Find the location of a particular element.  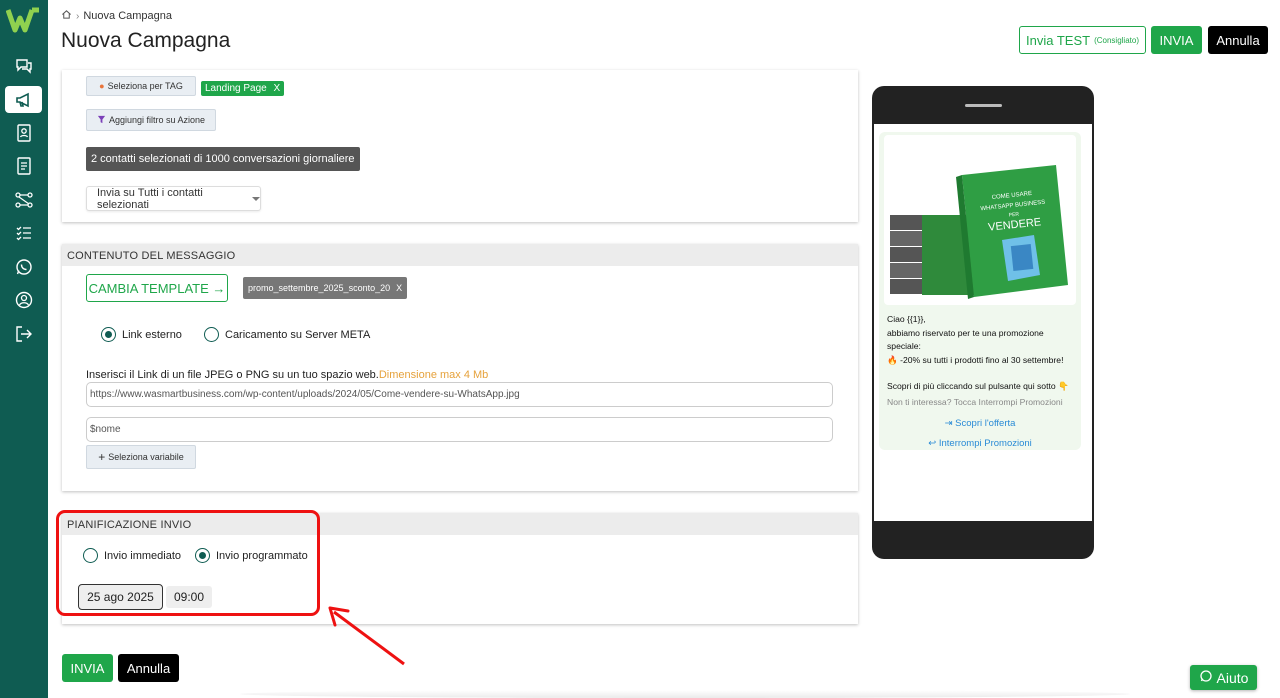

radio-button is located at coordinates (211, 334).